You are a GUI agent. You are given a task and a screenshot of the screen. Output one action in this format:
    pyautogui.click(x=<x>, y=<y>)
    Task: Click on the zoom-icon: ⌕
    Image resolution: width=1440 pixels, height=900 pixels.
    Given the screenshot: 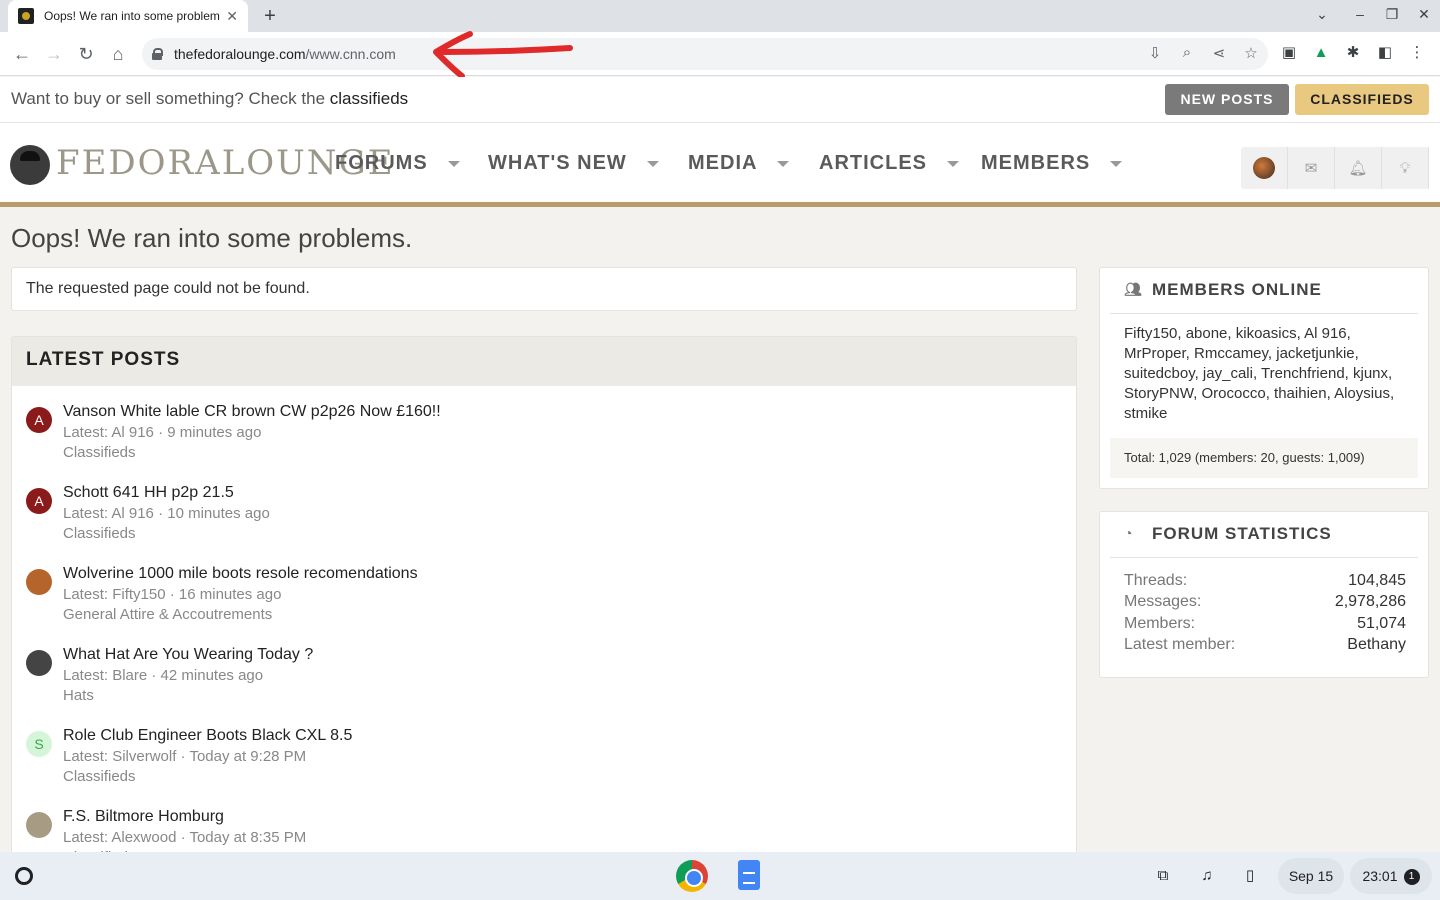 What is the action you would take?
    pyautogui.click(x=1187, y=53)
    